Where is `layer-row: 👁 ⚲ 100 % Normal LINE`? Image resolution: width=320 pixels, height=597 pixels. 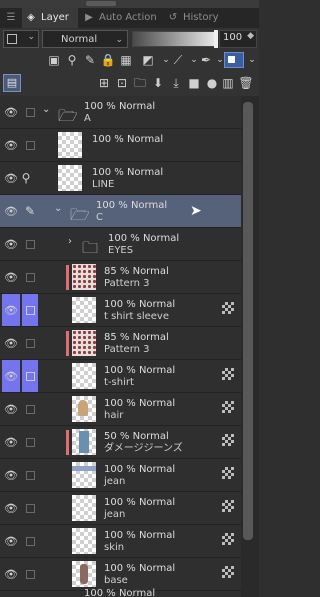
layer-row: 👁 ⚲ 100 % Normal LINE is located at coordinates (120, 178).